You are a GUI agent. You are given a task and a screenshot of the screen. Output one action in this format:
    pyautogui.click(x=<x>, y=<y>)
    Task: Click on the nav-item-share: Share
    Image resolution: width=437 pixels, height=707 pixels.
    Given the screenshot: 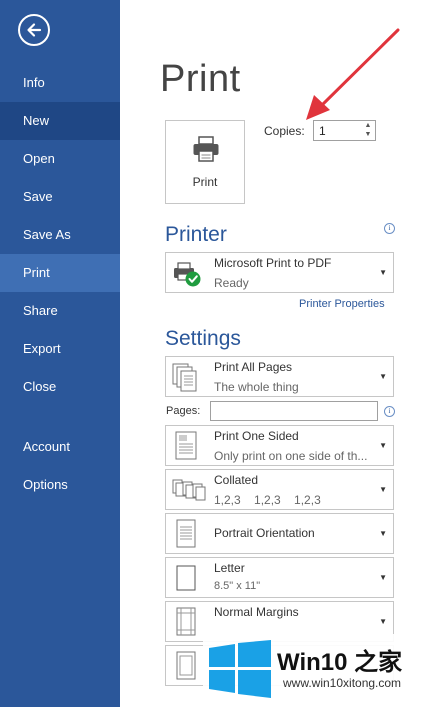 What is the action you would take?
    pyautogui.click(x=60, y=311)
    